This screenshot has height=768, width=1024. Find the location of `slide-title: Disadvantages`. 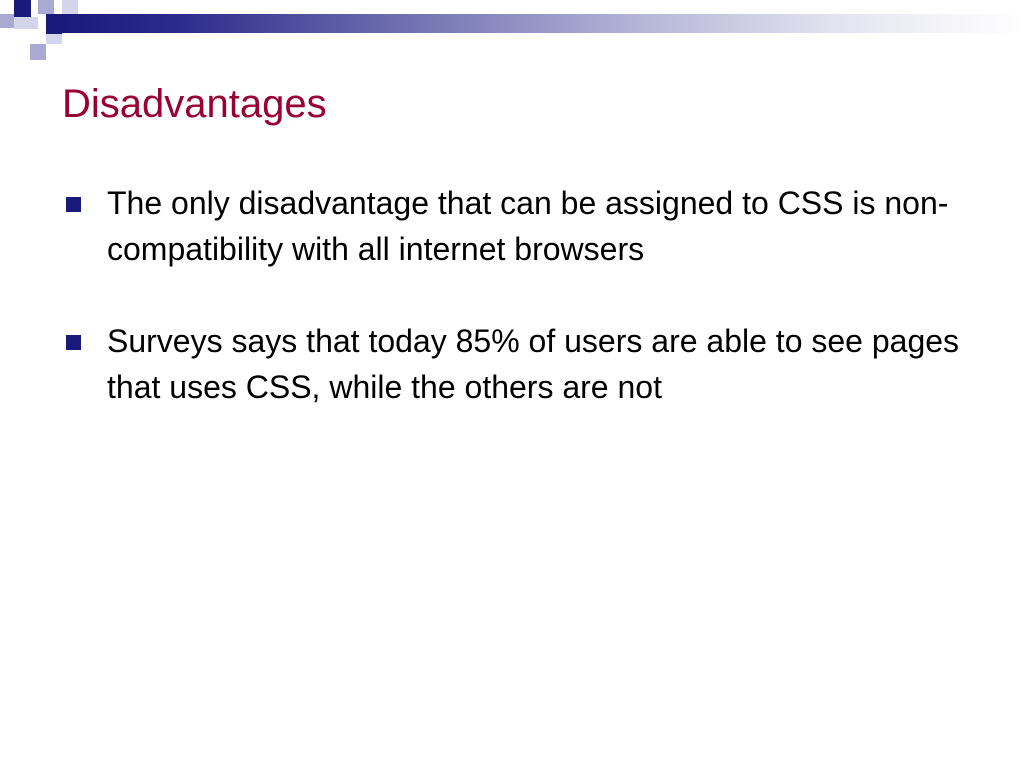

slide-title: Disadvantages is located at coordinates (194, 104).